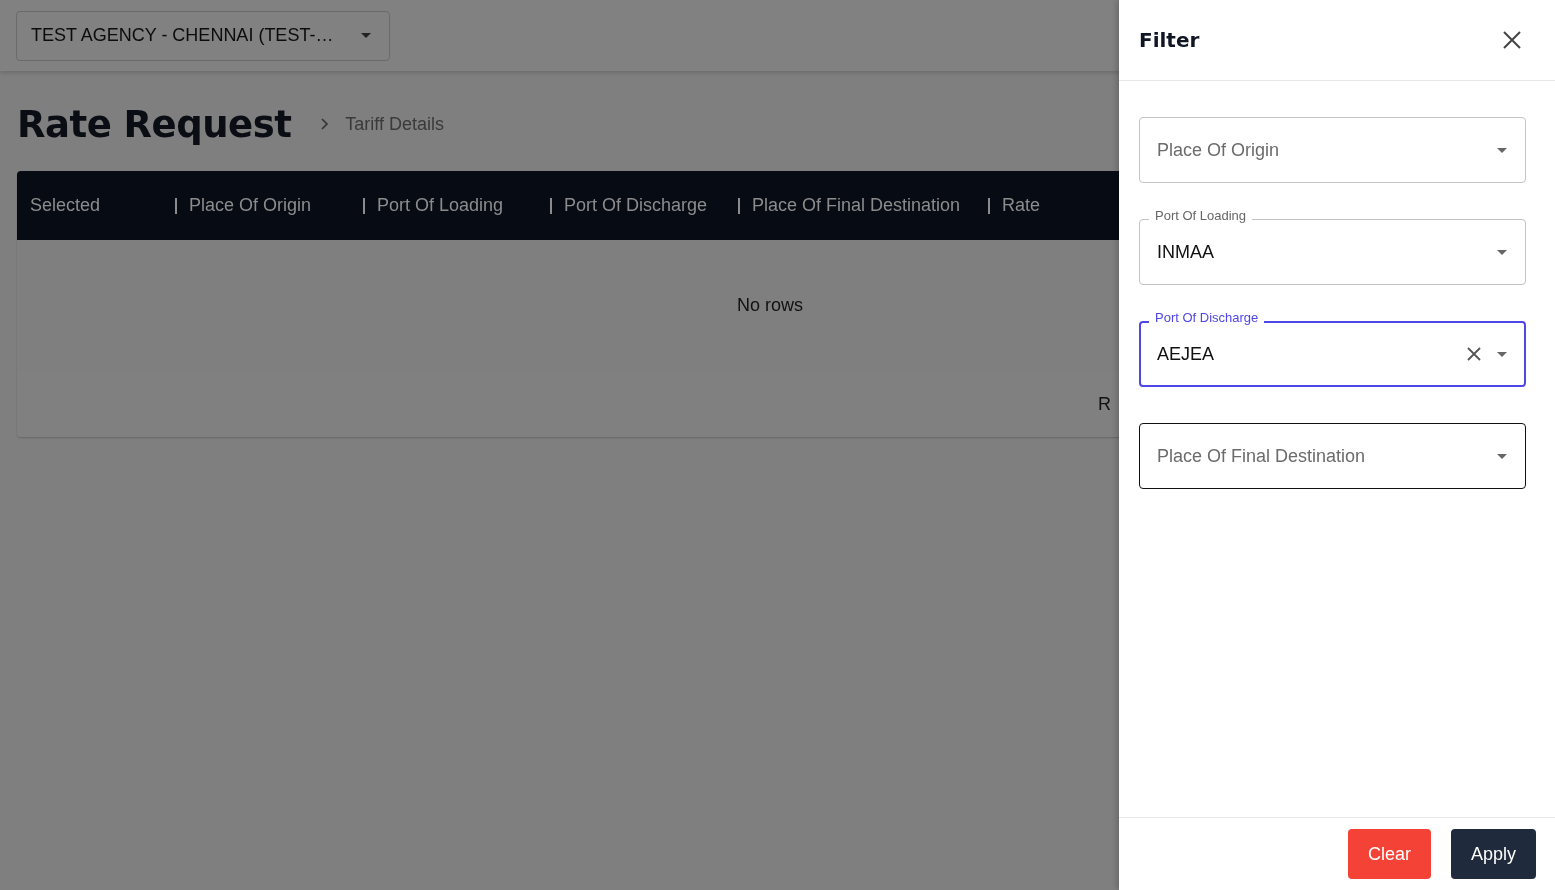  What do you see at coordinates (1332, 150) in the screenshot?
I see `select-field: Place Of Origin` at bounding box center [1332, 150].